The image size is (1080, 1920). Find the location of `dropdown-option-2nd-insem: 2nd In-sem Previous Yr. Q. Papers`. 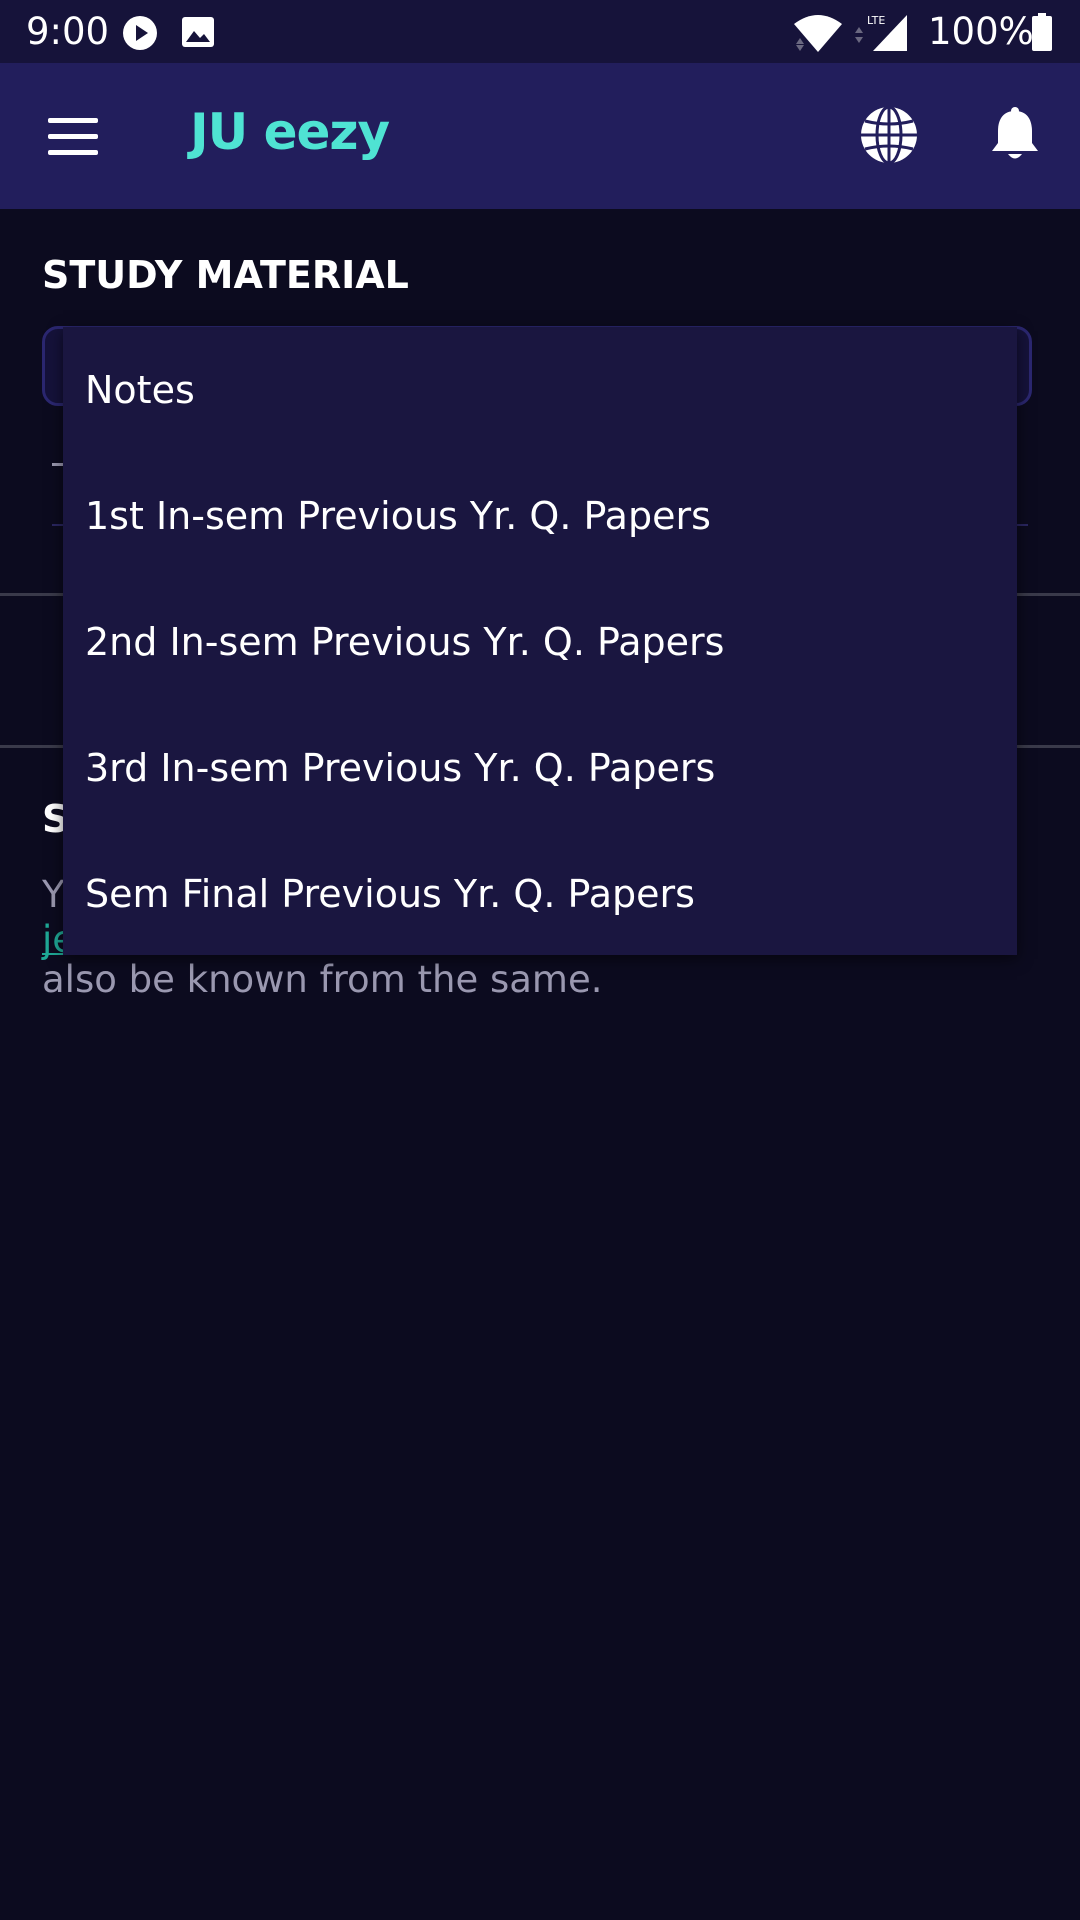

dropdown-option-2nd-insem: 2nd In-sem Previous Yr. Q. Papers is located at coordinates (540, 642).